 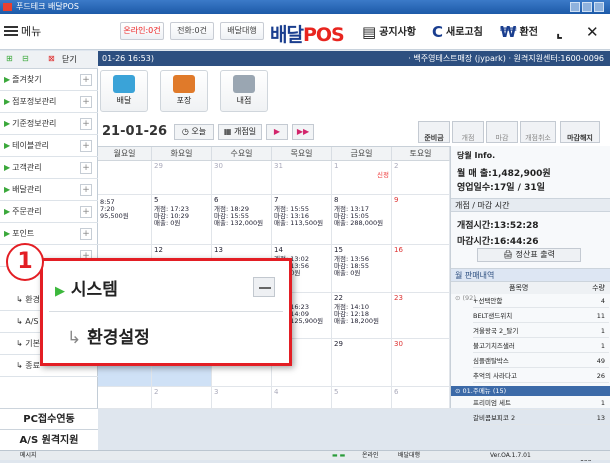 I want to click on notice-button: ▤ 공지사항, so click(x=389, y=32).